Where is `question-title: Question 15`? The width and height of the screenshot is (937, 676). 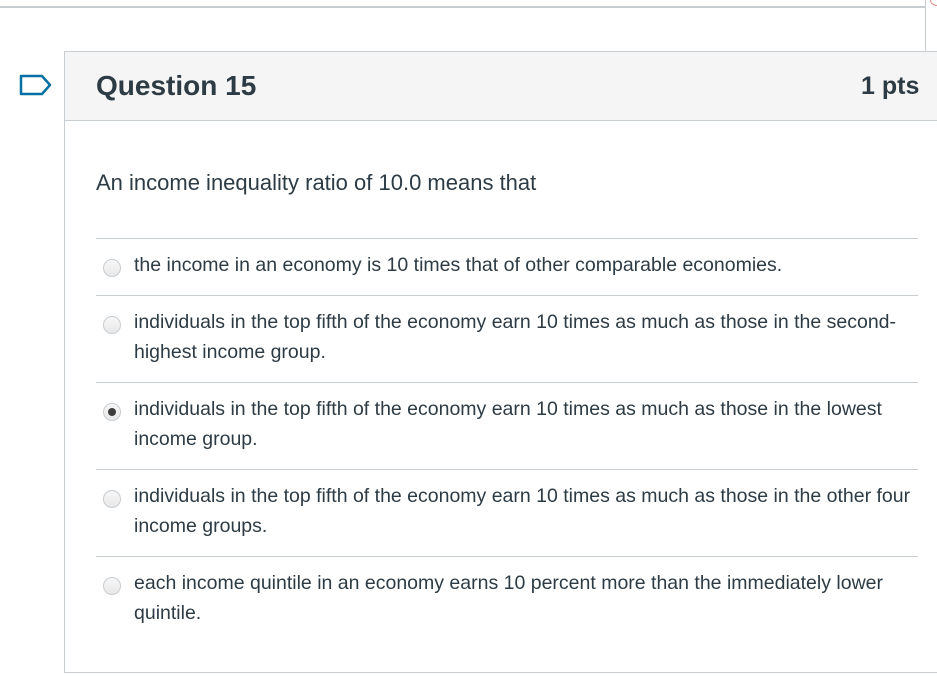
question-title: Question 15 is located at coordinates (176, 85).